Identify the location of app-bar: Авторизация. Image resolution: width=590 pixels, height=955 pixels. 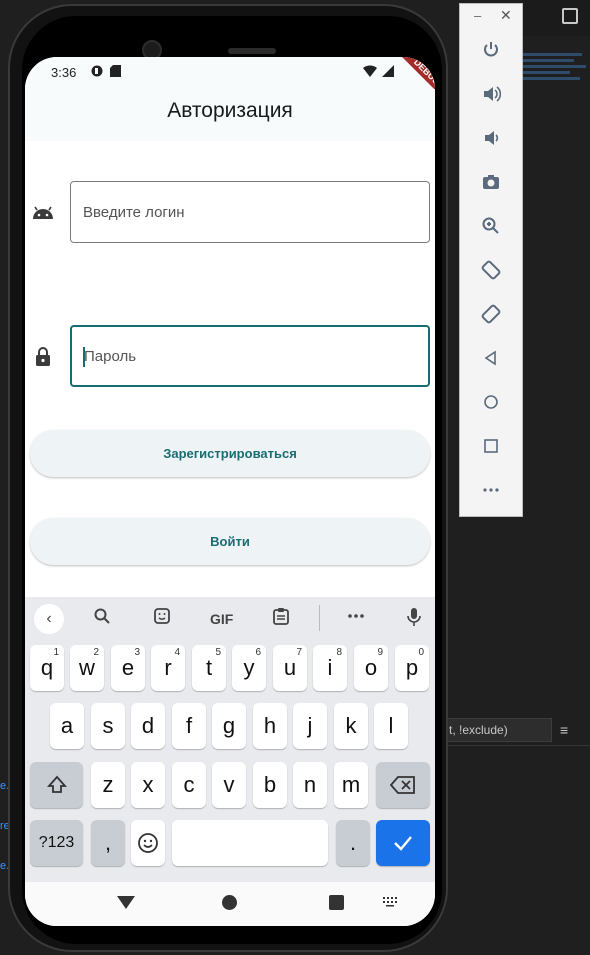
(230, 115).